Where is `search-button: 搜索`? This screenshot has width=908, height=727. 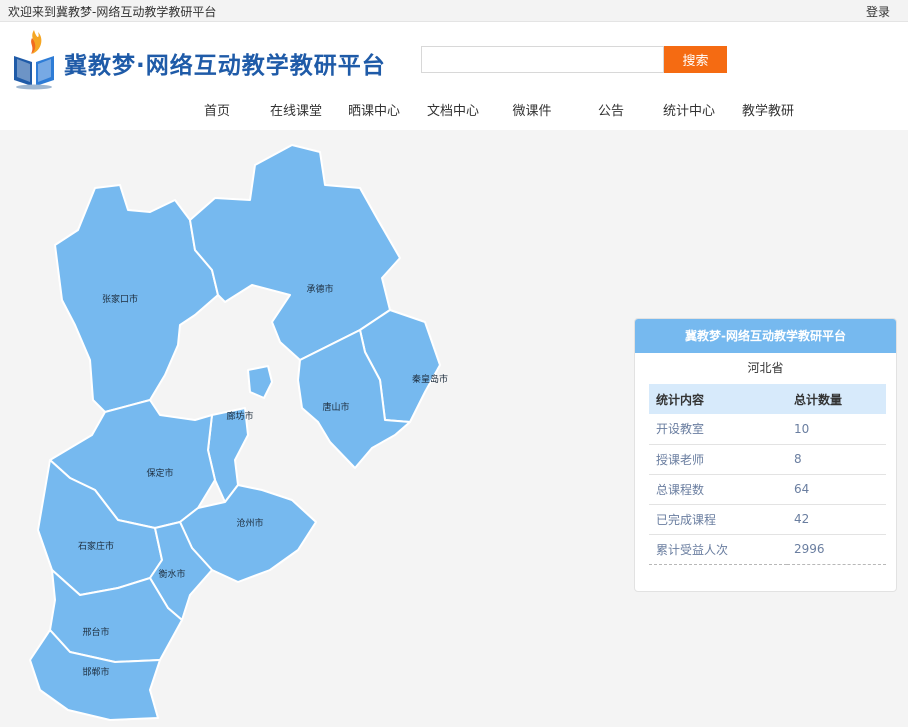 search-button: 搜索 is located at coordinates (695, 59).